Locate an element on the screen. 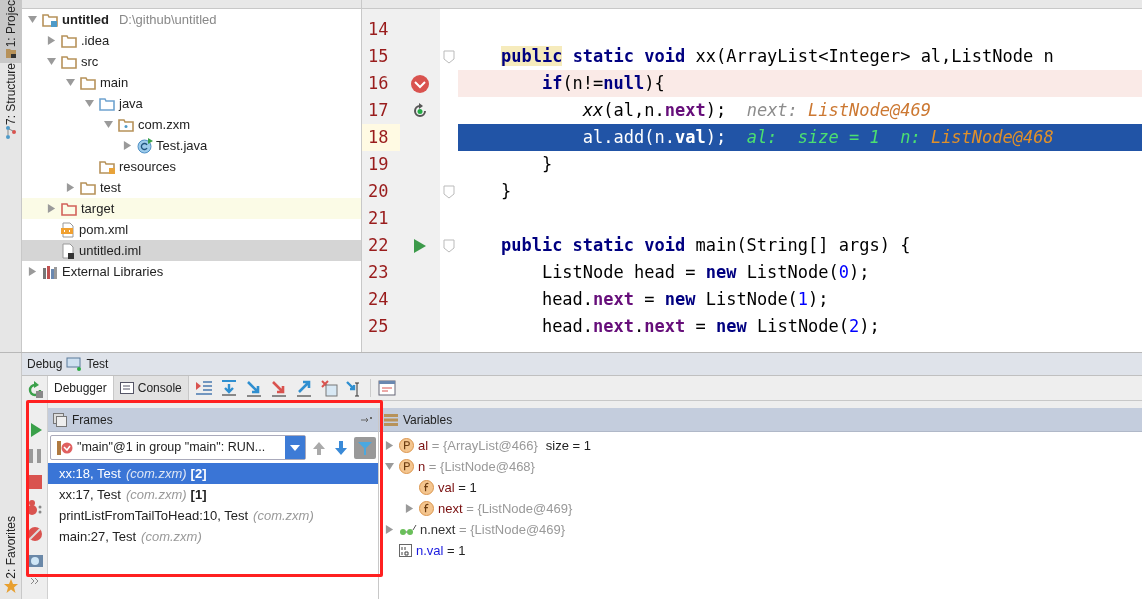  filter-icon is located at coordinates (365, 447).